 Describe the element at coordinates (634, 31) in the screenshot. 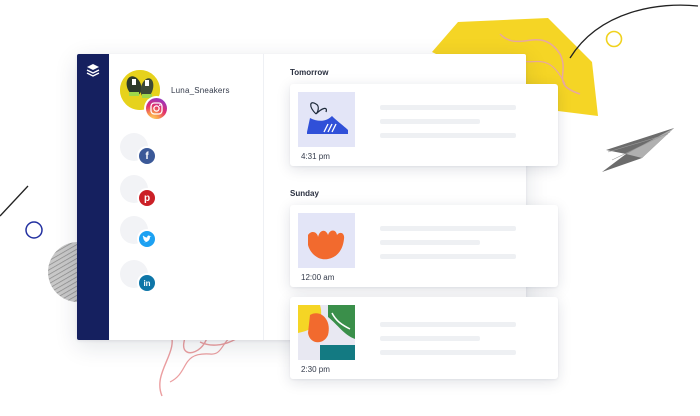

I see `curve-decoration` at that location.